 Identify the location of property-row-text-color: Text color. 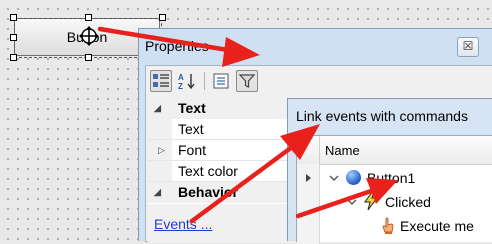
(223, 171).